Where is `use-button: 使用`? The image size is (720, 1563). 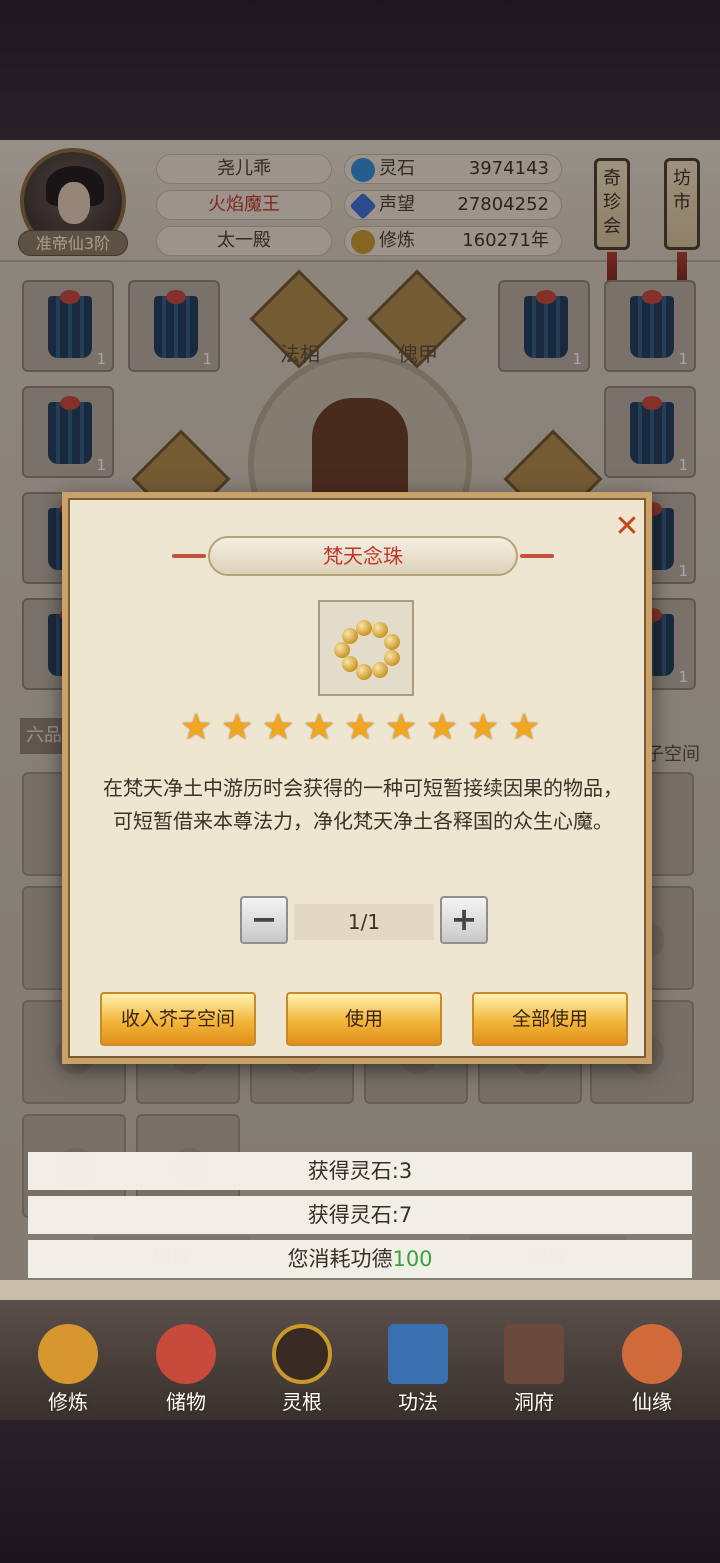 use-button: 使用 is located at coordinates (364, 1019).